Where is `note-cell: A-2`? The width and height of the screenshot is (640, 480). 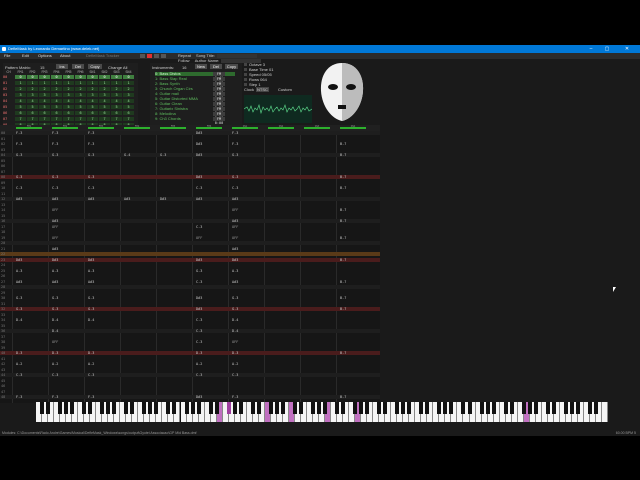
note-cell: A-2 is located at coordinates (31, 364).